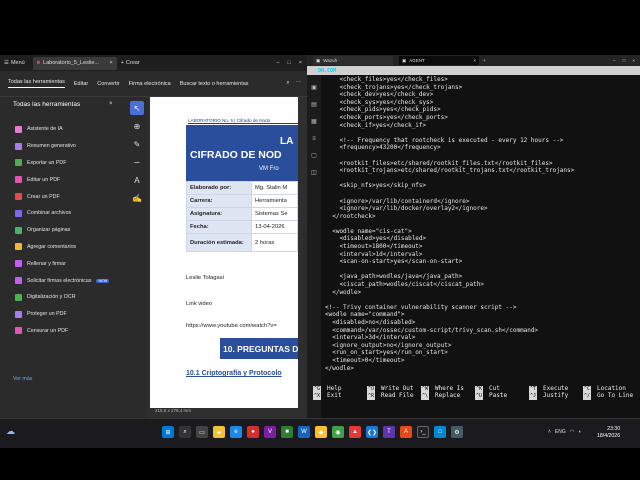 Image resolution: width=640 pixels, height=480 pixels. Describe the element at coordinates (62, 163) in the screenshot. I see `tool-item: Exportar un PDF` at that location.